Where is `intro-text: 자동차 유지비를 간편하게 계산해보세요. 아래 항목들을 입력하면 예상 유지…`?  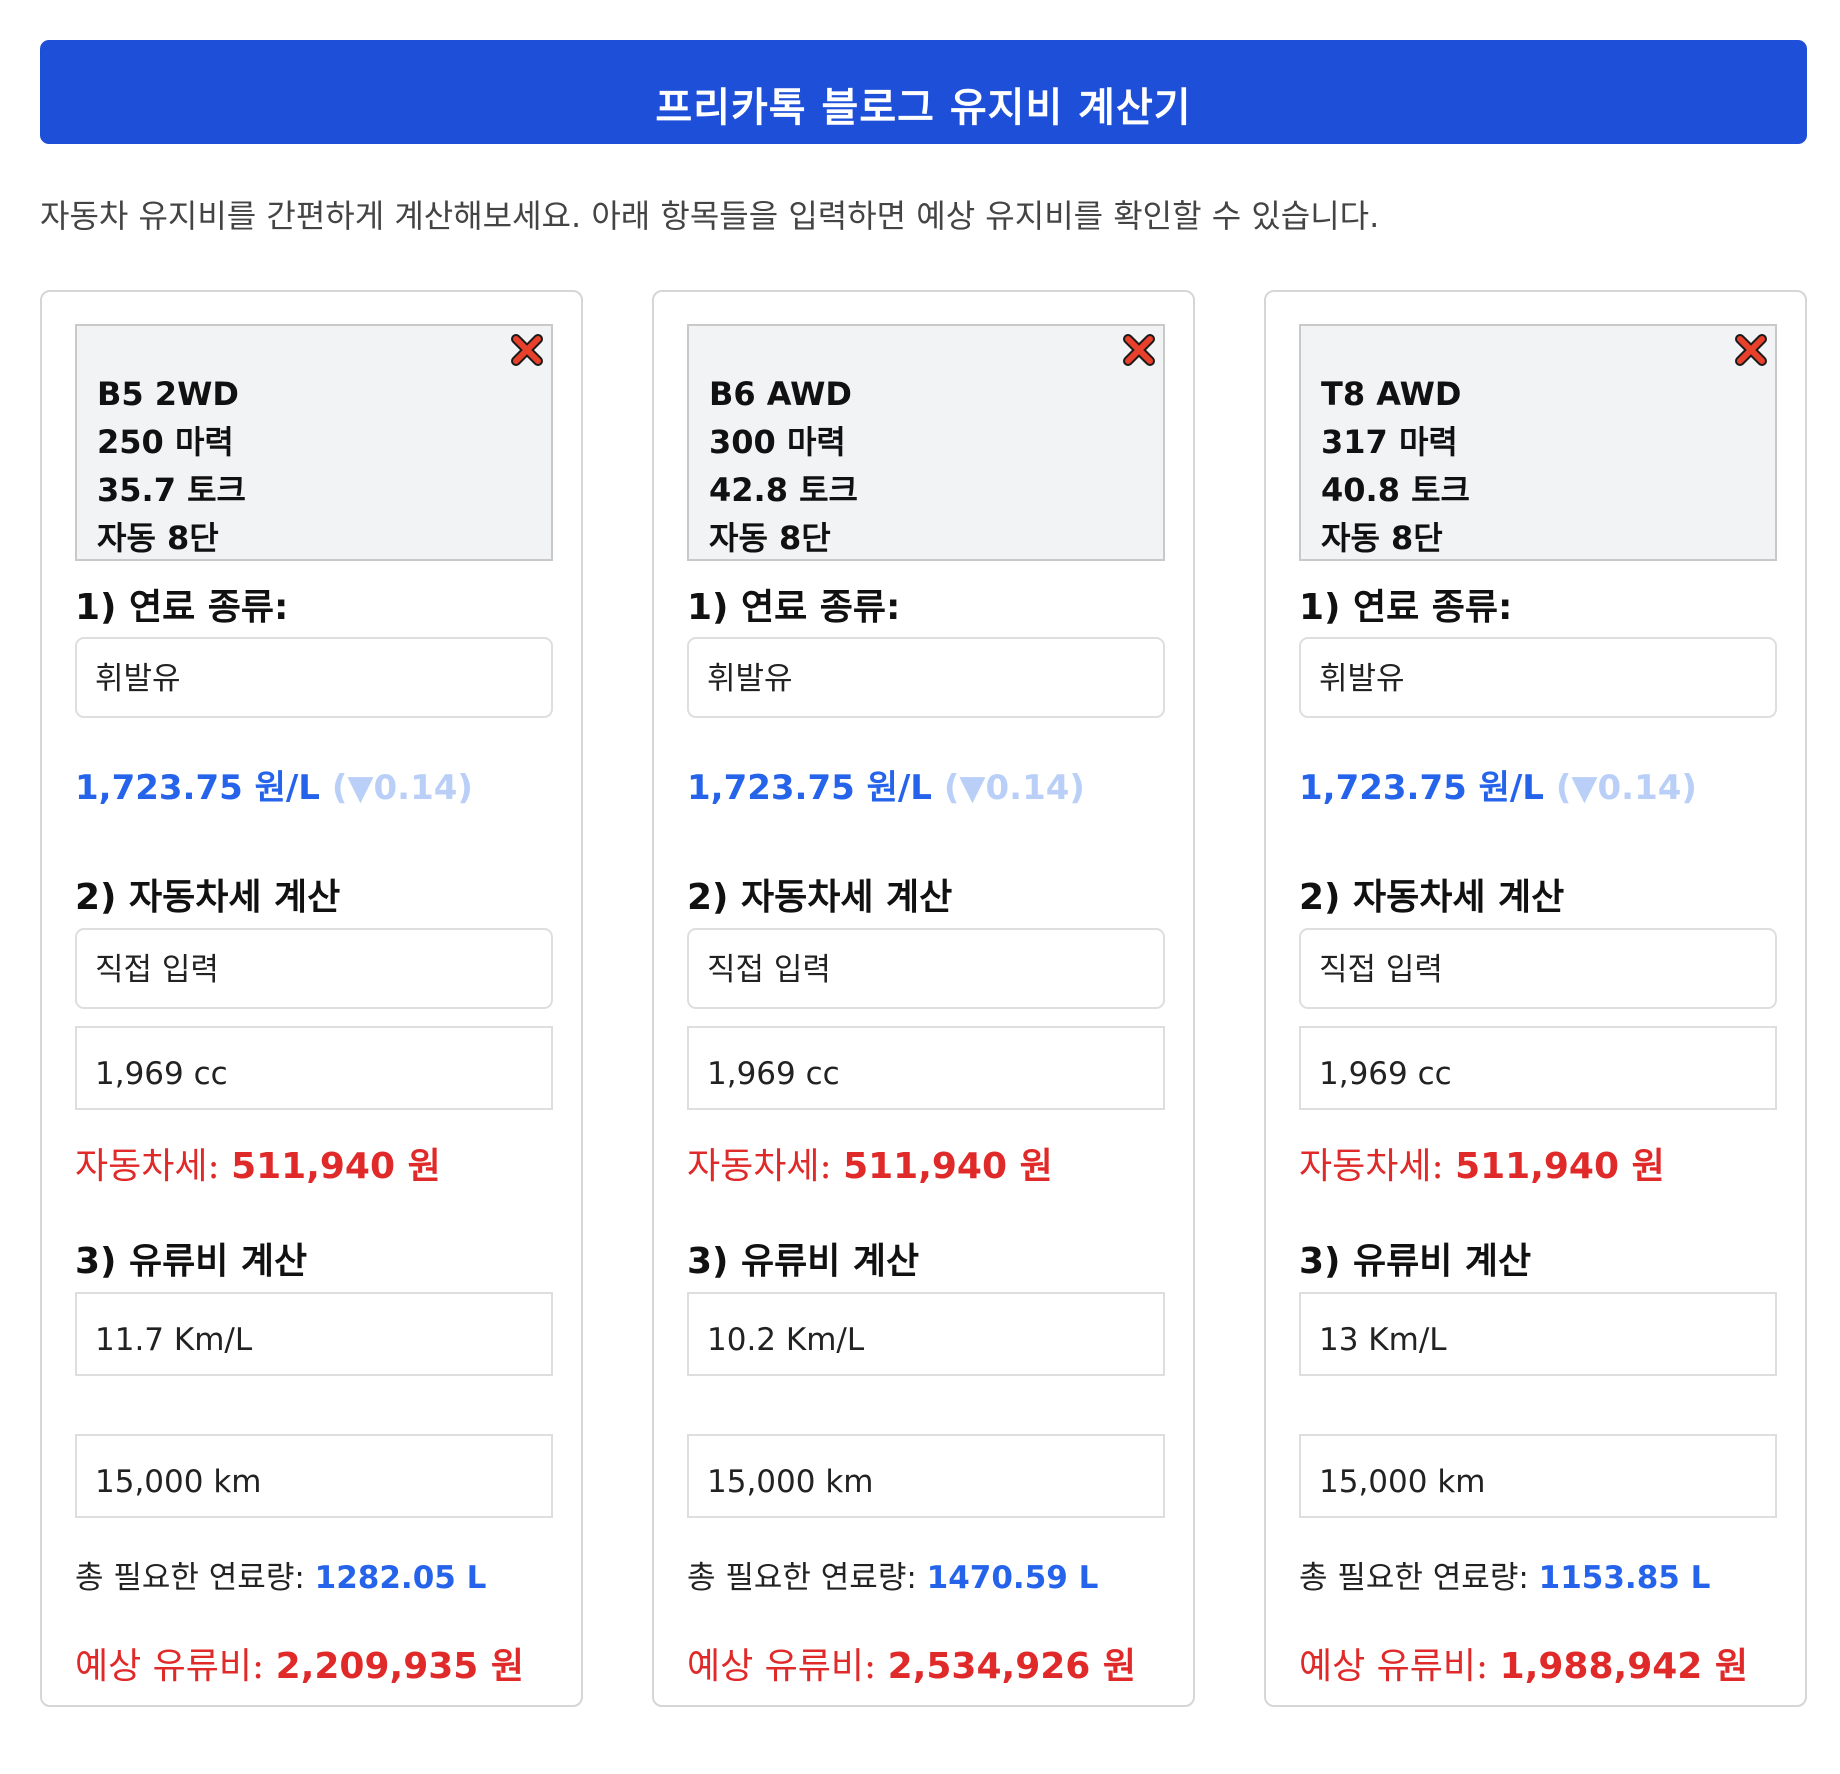 intro-text: 자동차 유지비를 간편하게 계산해보세요. 아래 항목들을 입력하면 예상 유지… is located at coordinates (710, 216).